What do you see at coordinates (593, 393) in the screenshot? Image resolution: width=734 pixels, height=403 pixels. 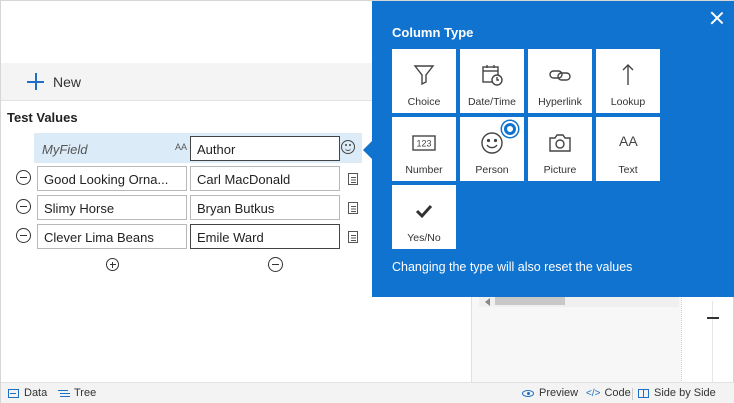 I see `code-icon: </>` at bounding box center [593, 393].